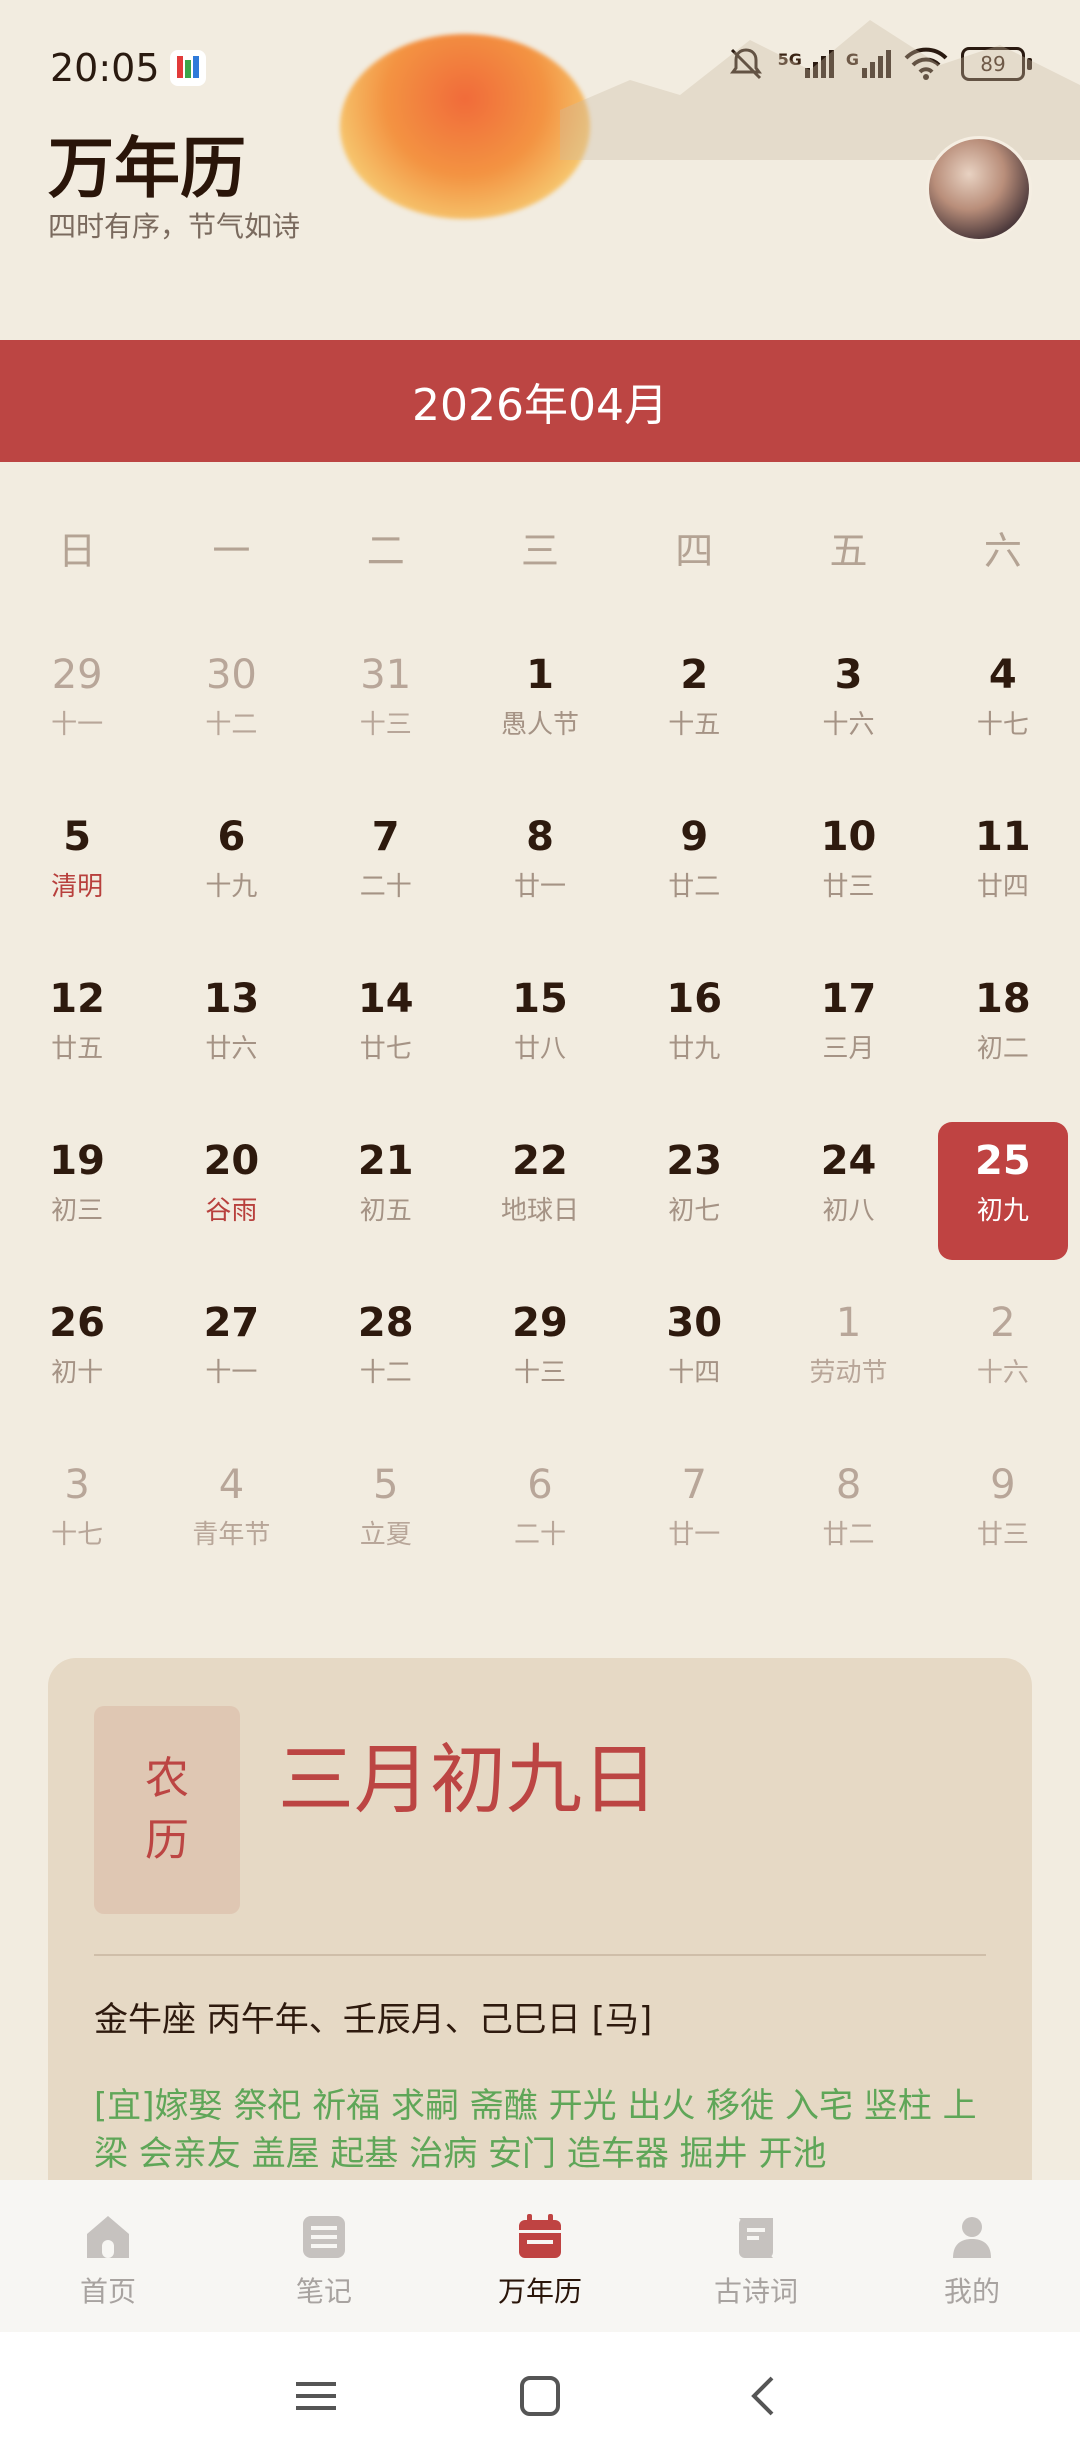 This screenshot has height=2460, width=1080. Describe the element at coordinates (77, 883) in the screenshot. I see `day-cell: 5 清明` at that location.